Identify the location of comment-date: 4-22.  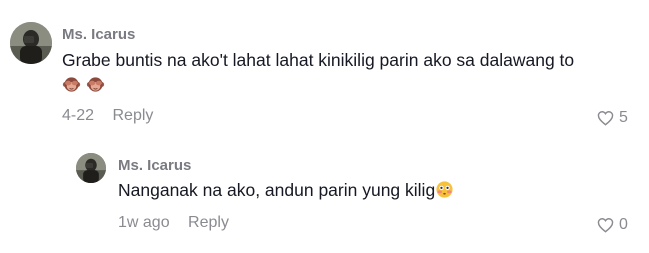
(78, 115).